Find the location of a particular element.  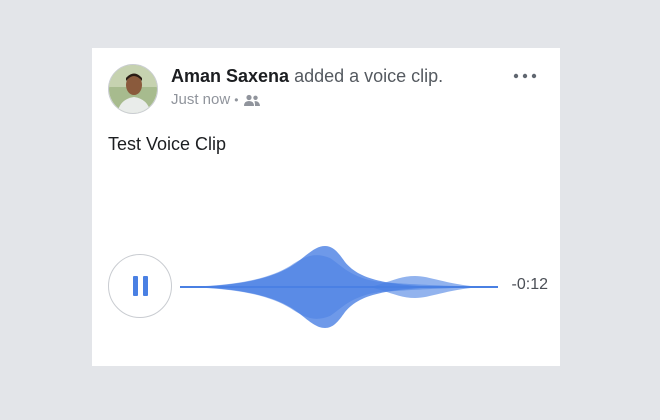

post-meta: Just now • is located at coordinates (307, 100).